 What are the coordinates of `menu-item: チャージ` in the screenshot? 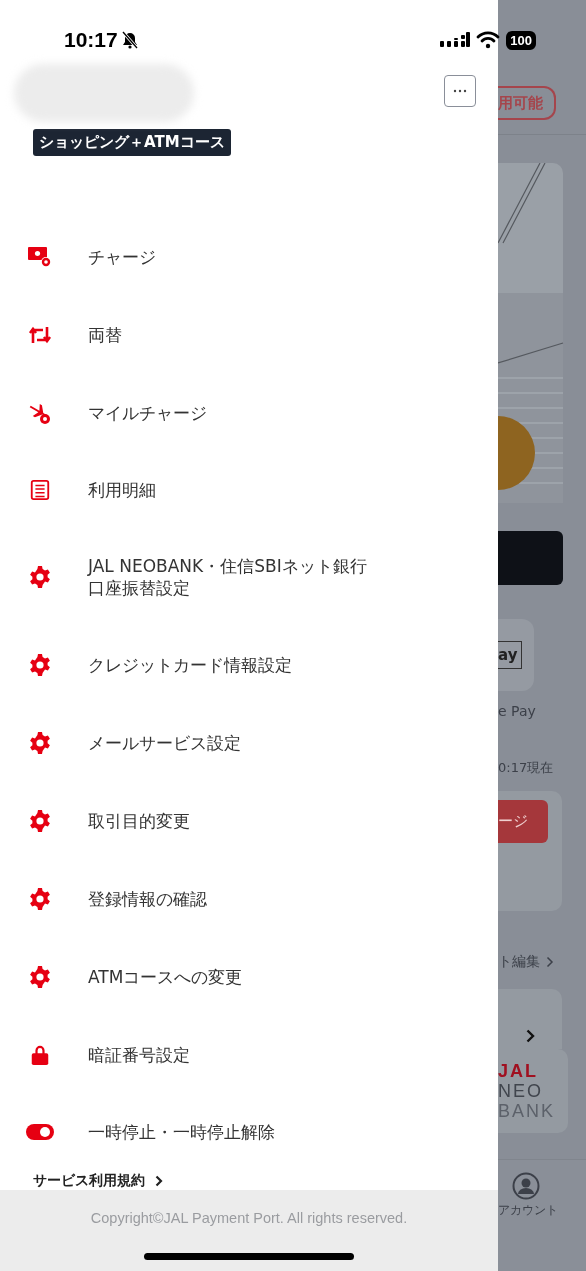 It's located at (122, 256).